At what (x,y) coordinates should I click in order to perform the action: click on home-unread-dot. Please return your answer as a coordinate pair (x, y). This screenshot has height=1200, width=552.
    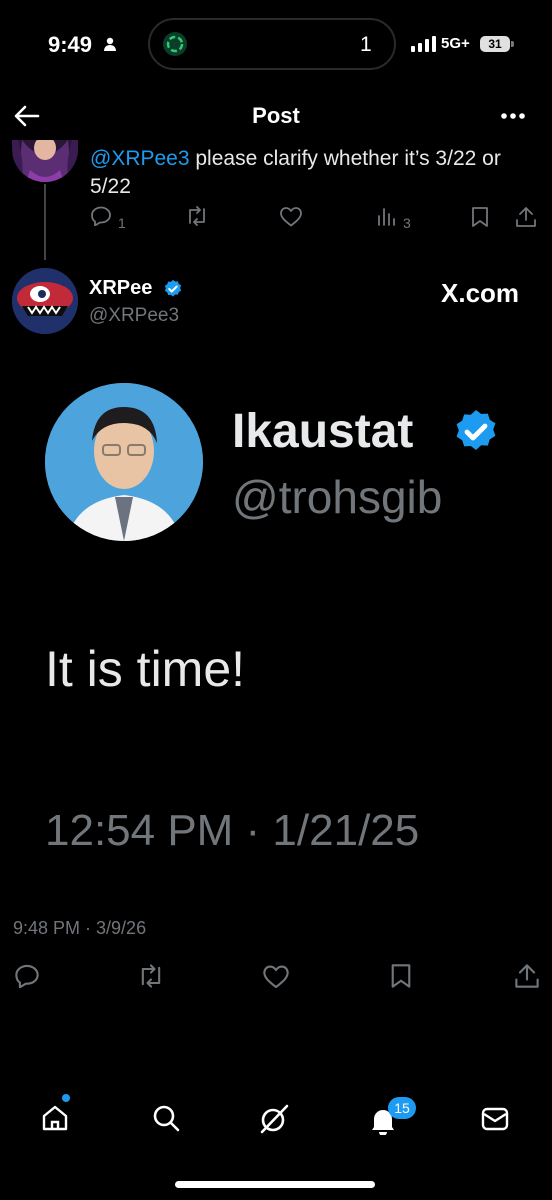
    Looking at the image, I should click on (66, 1098).